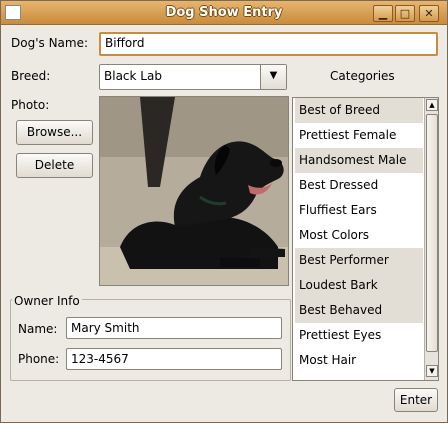 The width and height of the screenshot is (448, 423). I want to click on category-item: Loudest Bark, so click(359, 285).